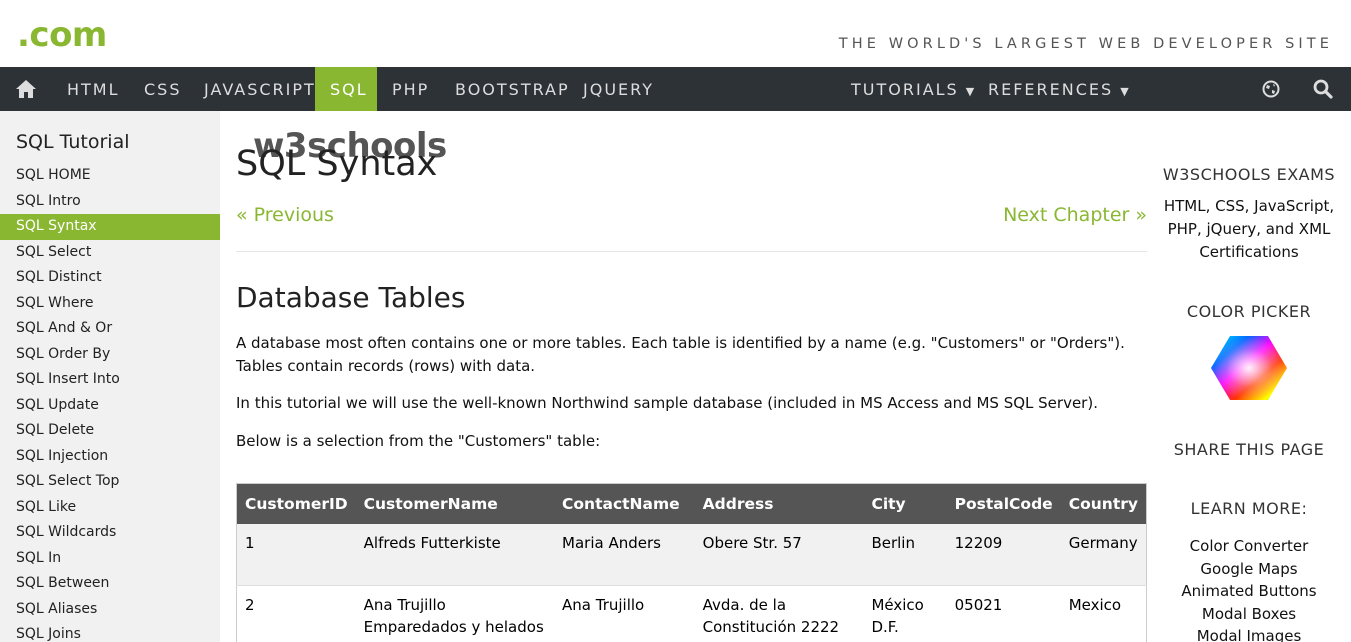  Describe the element at coordinates (110, 482) in the screenshot. I see `sidebar-item-sql-select-top: SQL Select Top` at that location.